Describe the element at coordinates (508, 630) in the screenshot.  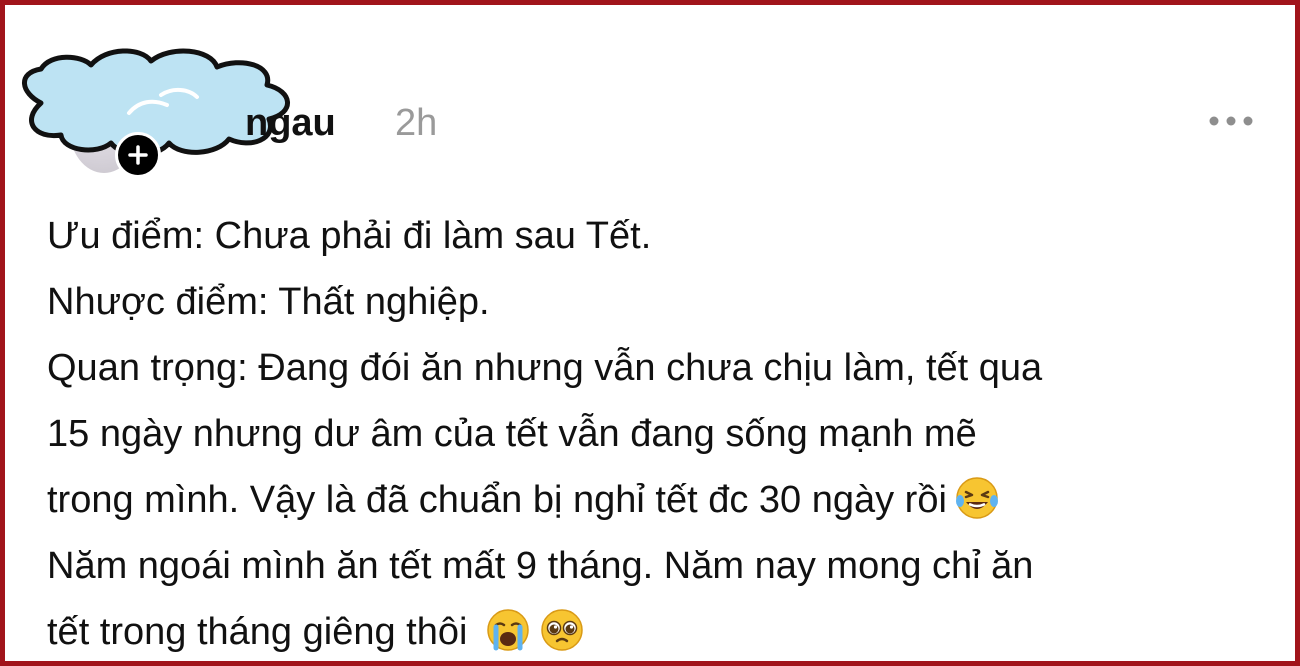
I see `crying-emoji` at that location.